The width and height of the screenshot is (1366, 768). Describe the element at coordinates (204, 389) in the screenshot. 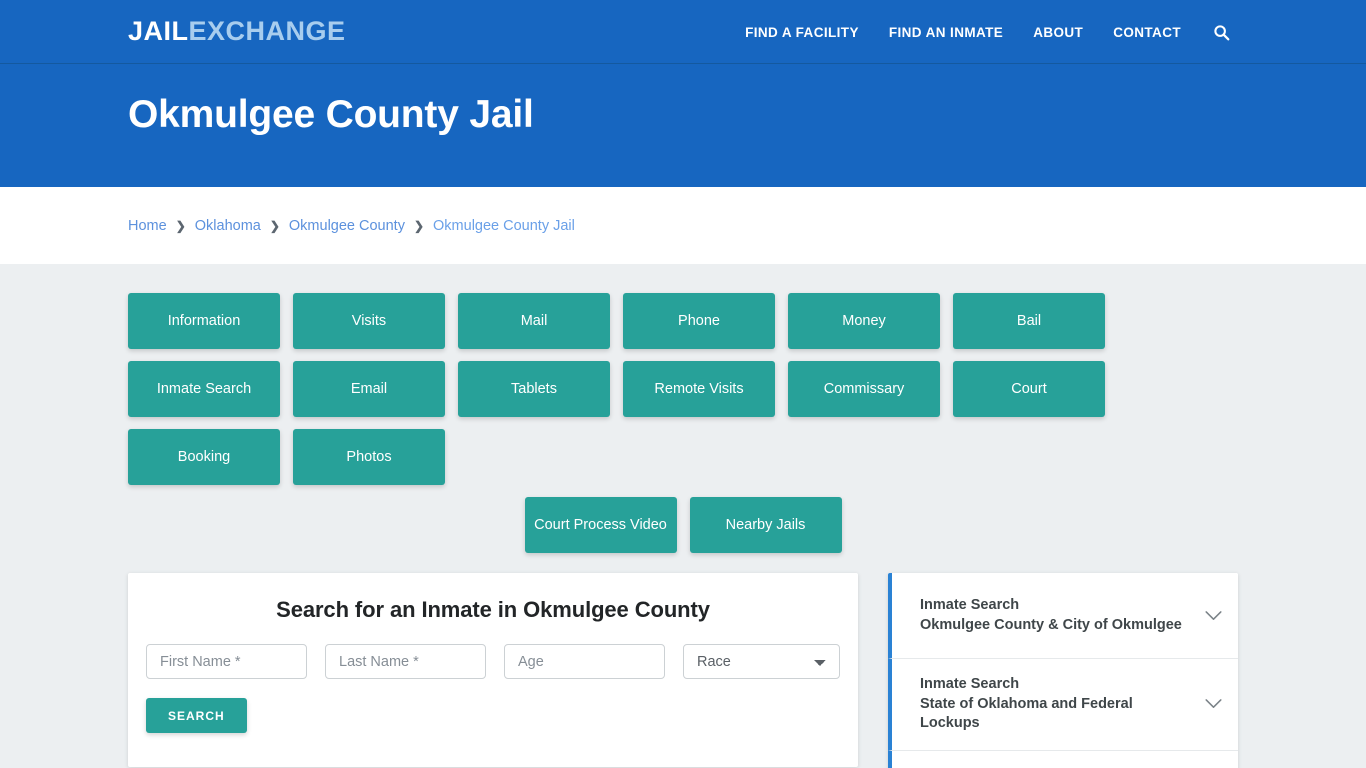

I see `tile-inmate-search: Inmate Search` at that location.